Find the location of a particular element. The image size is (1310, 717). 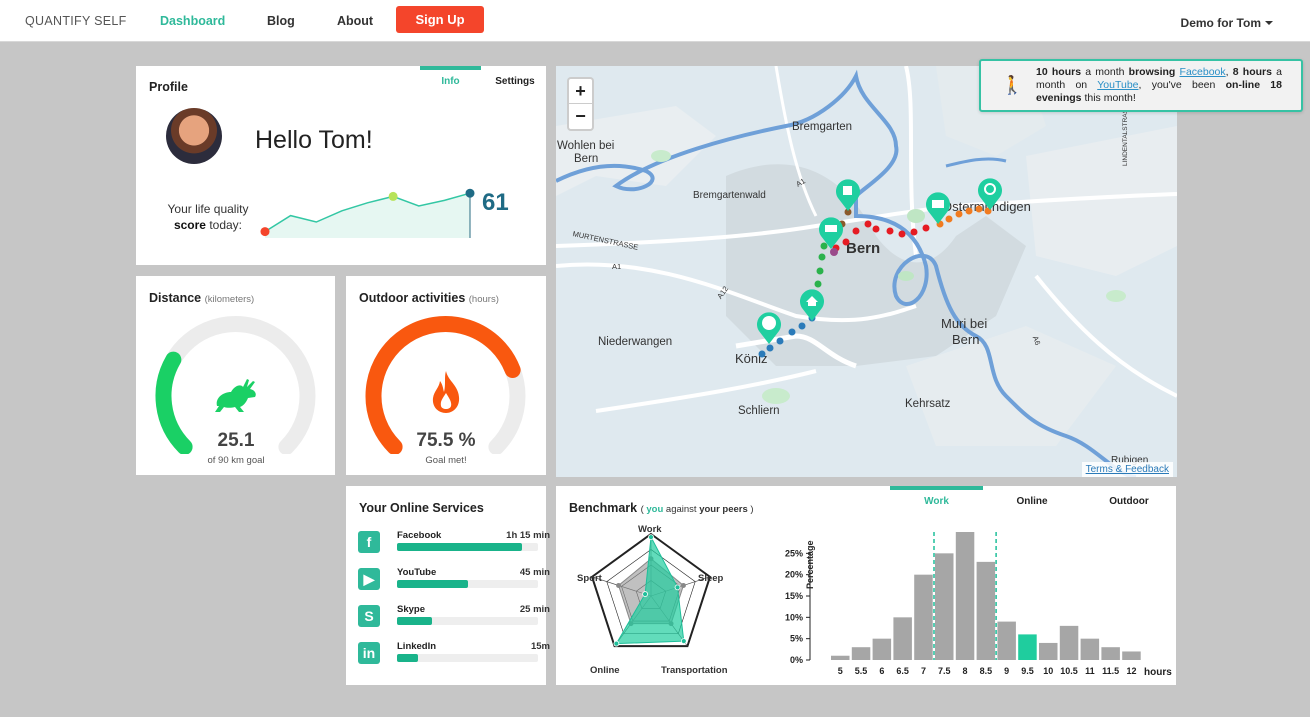

service-row: ▶ YouTube 45 min is located at coordinates (454, 582).